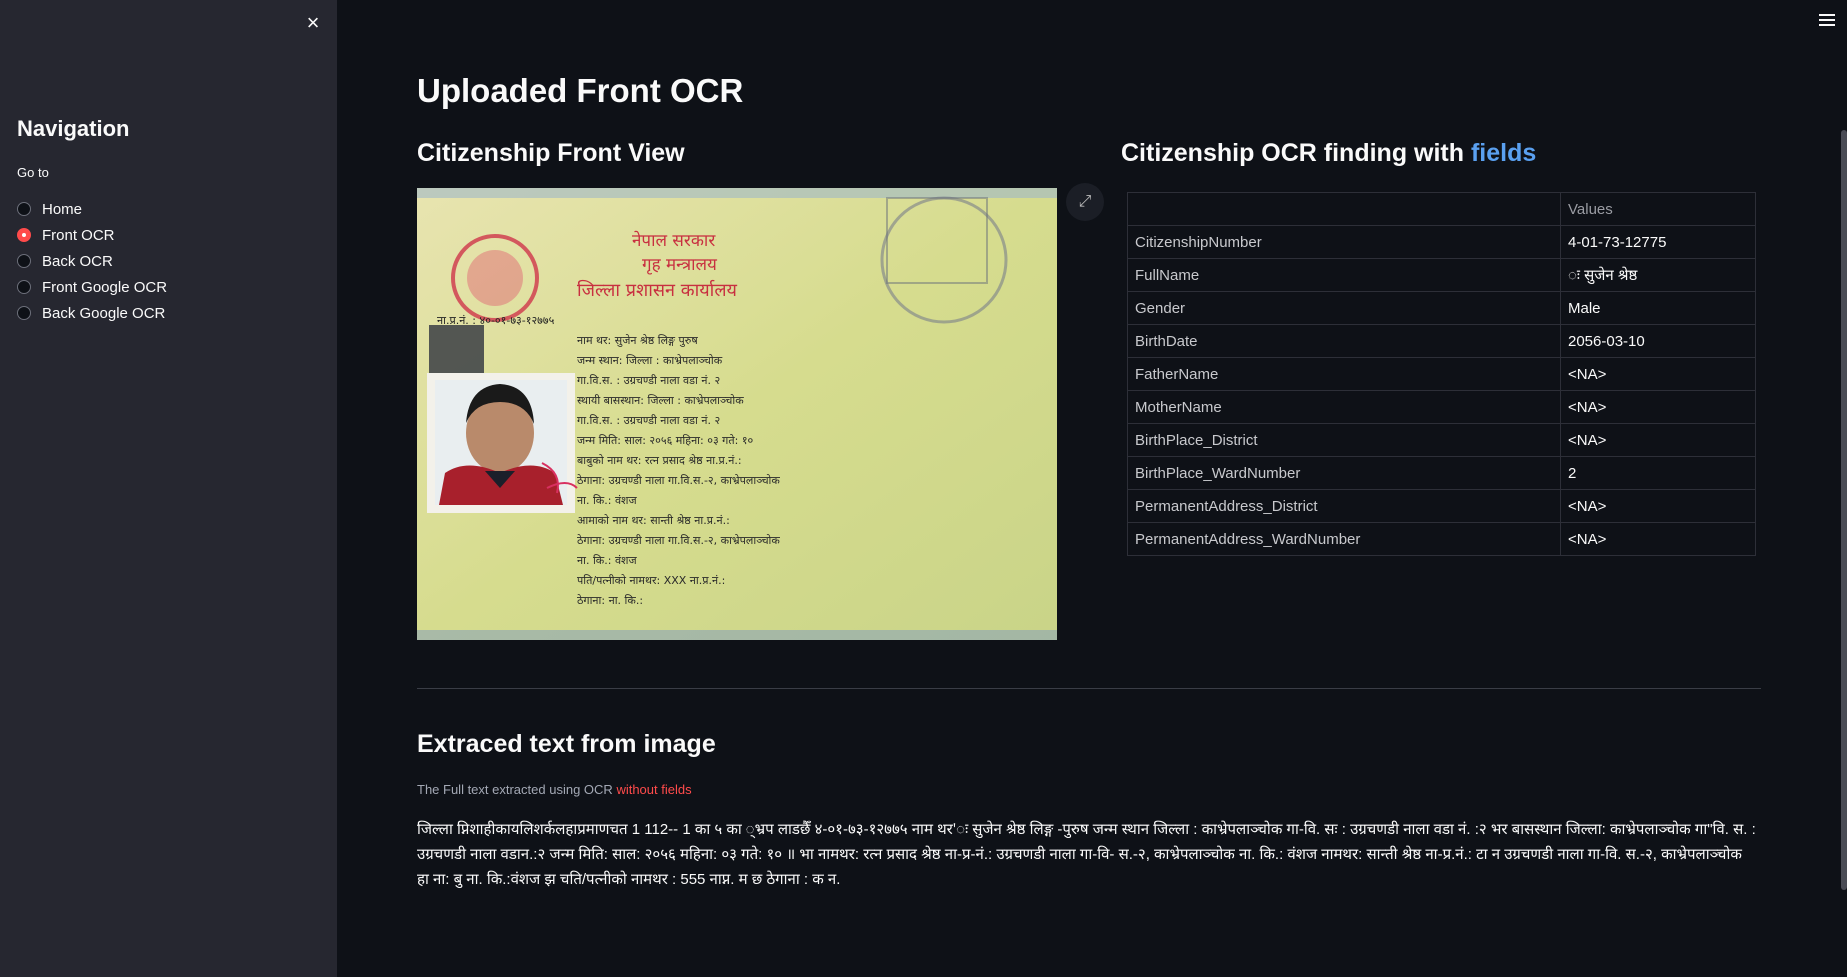 The image size is (1847, 977). I want to click on radio-selected-icon, so click(24, 235).